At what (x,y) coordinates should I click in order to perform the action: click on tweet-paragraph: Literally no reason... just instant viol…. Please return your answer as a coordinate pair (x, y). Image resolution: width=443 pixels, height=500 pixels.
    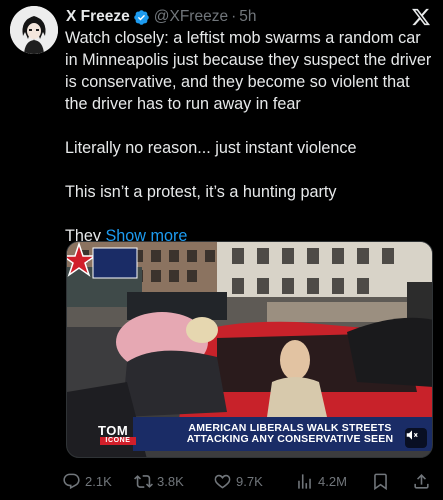
    Looking at the image, I should click on (211, 148).